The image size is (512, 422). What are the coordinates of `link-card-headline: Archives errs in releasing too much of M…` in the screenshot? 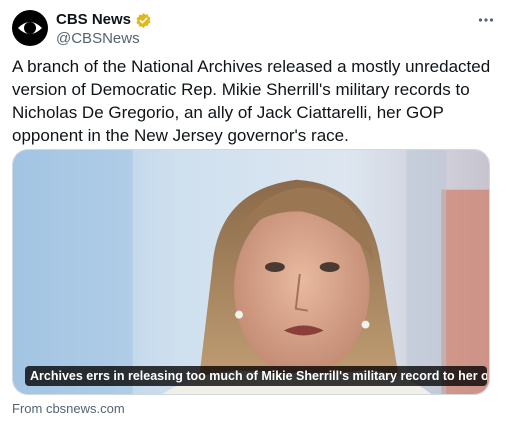 It's located at (256, 376).